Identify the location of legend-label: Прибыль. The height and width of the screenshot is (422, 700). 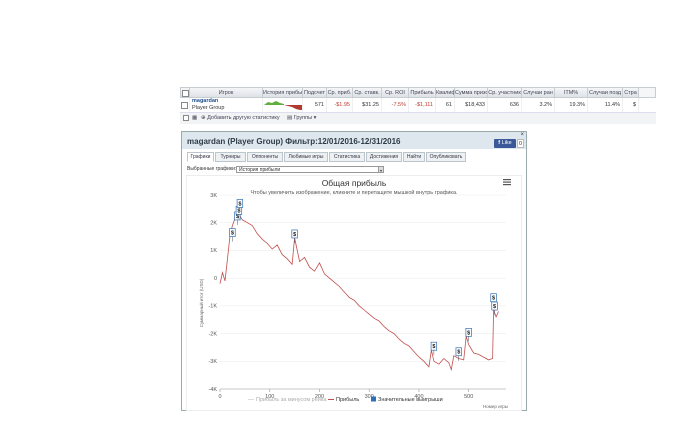
(347, 400).